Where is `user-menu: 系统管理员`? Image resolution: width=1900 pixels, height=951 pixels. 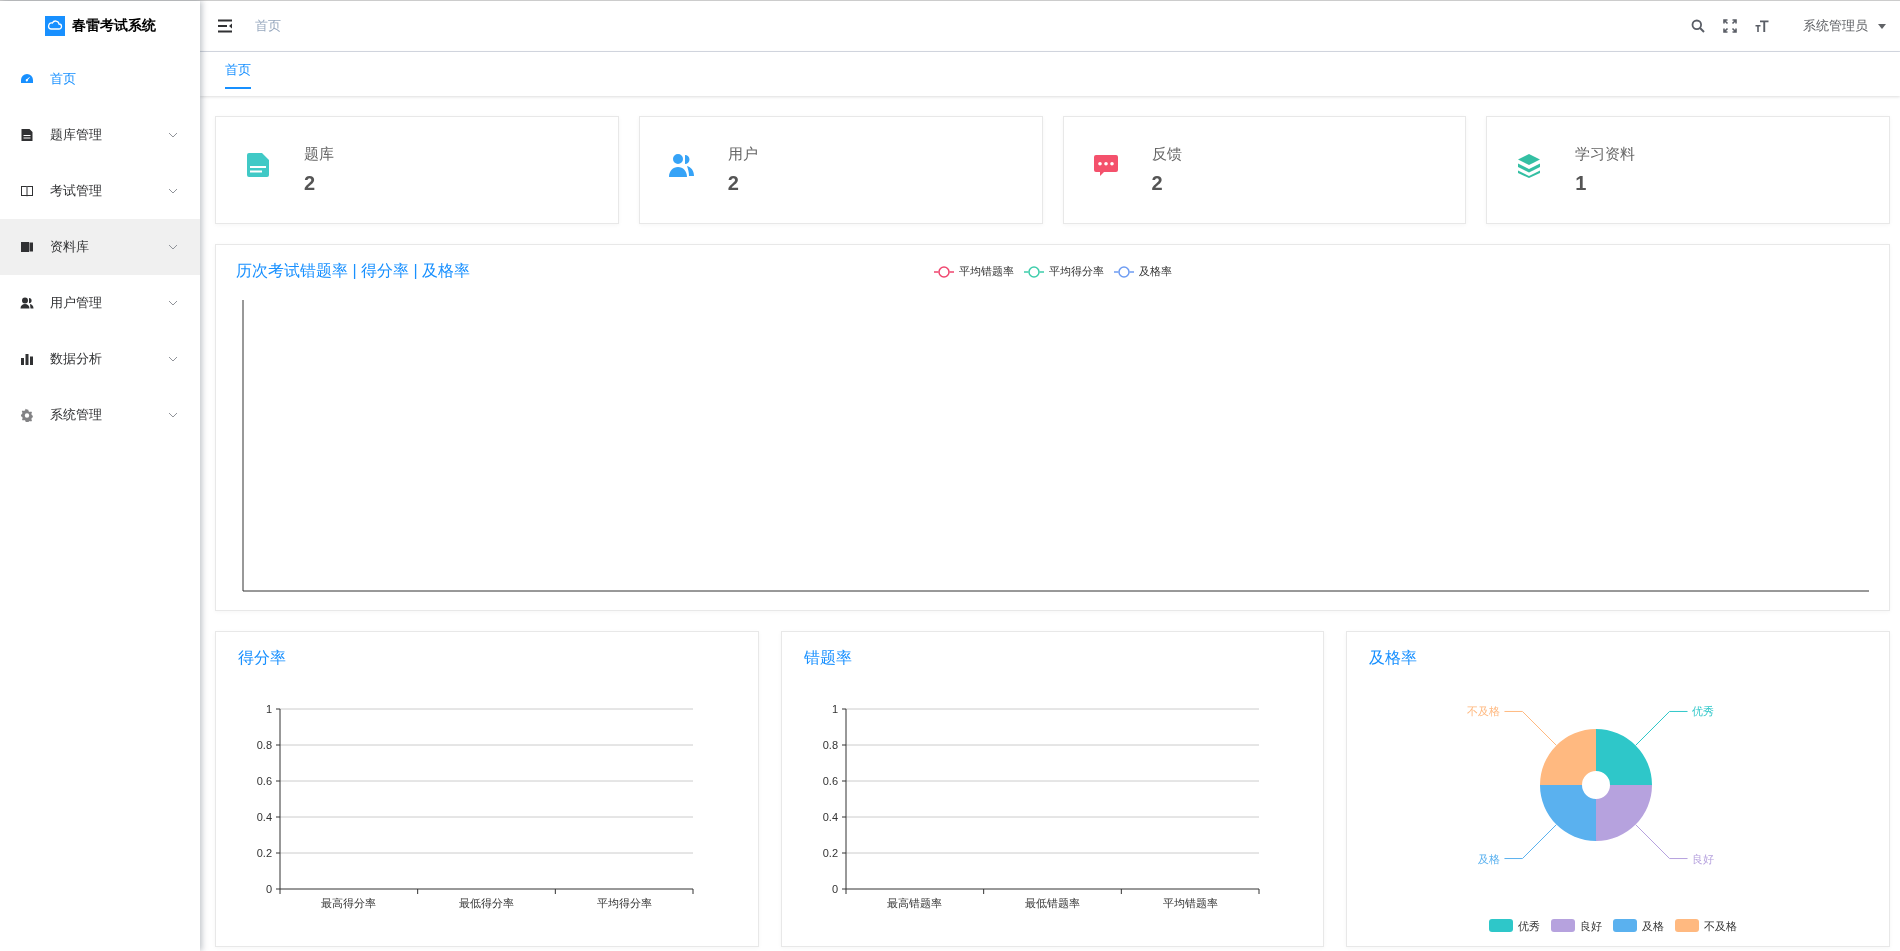
user-menu: 系统管理员 is located at coordinates (1844, 26).